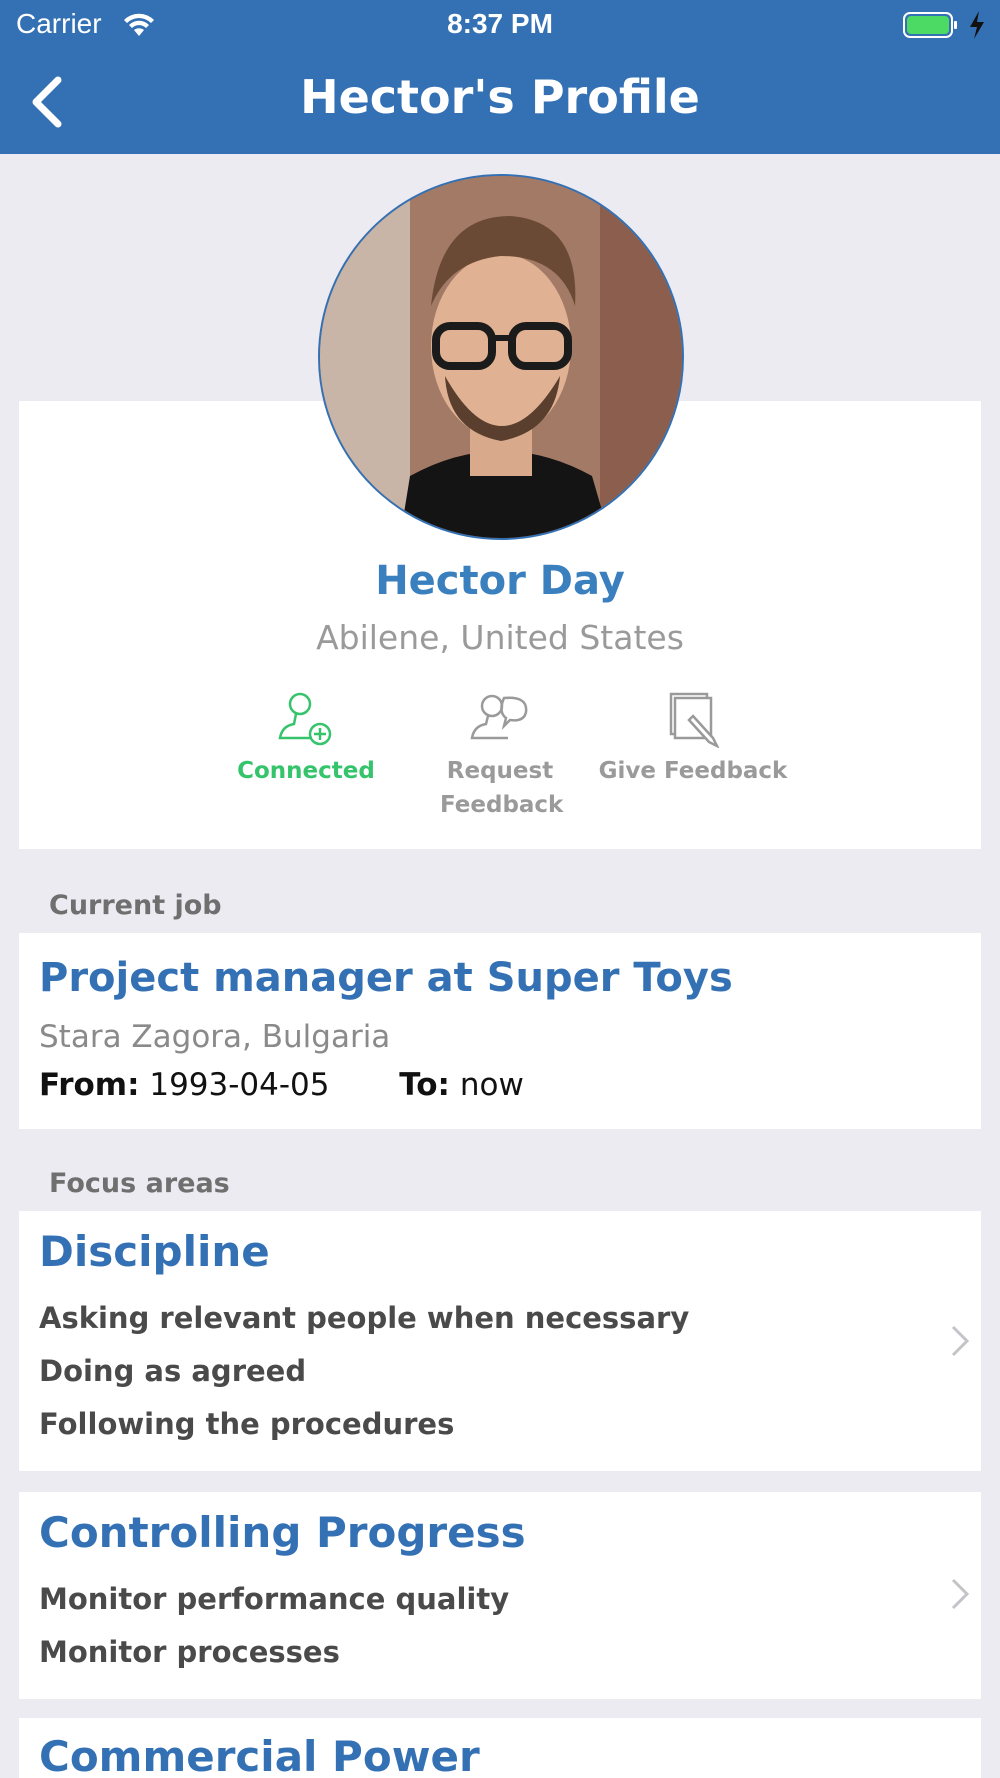  What do you see at coordinates (173, 1371) in the screenshot?
I see `focus-area-item: Doing as agreed` at bounding box center [173, 1371].